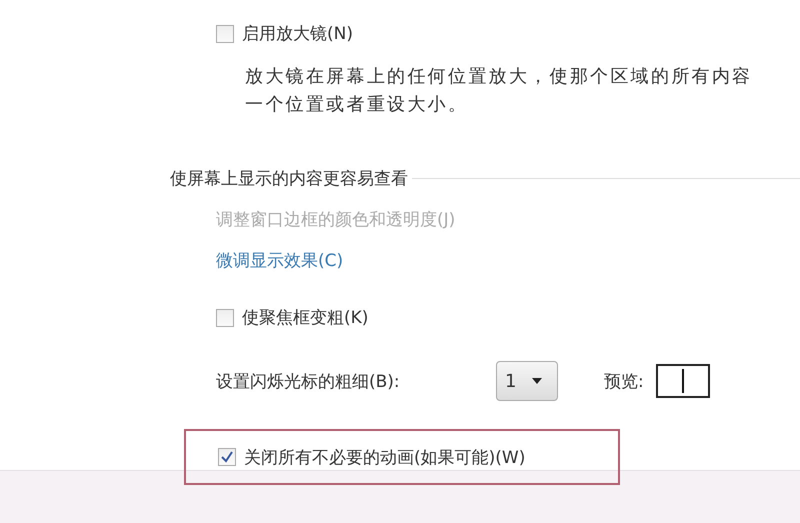 The height and width of the screenshot is (523, 800). Describe the element at coordinates (624, 381) in the screenshot. I see `preview-label: 预览:` at that location.